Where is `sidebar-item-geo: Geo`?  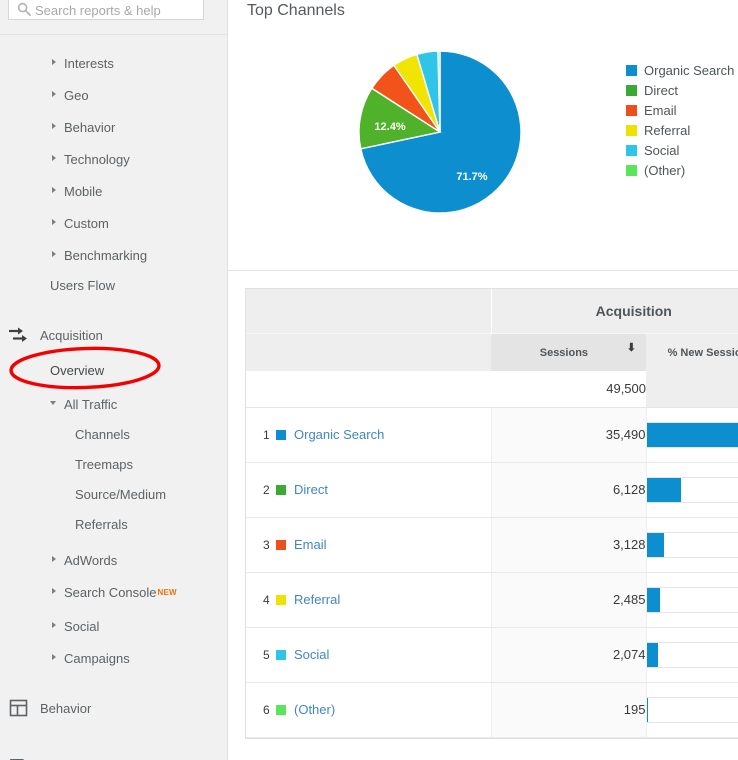 sidebar-item-geo: Geo is located at coordinates (113, 95).